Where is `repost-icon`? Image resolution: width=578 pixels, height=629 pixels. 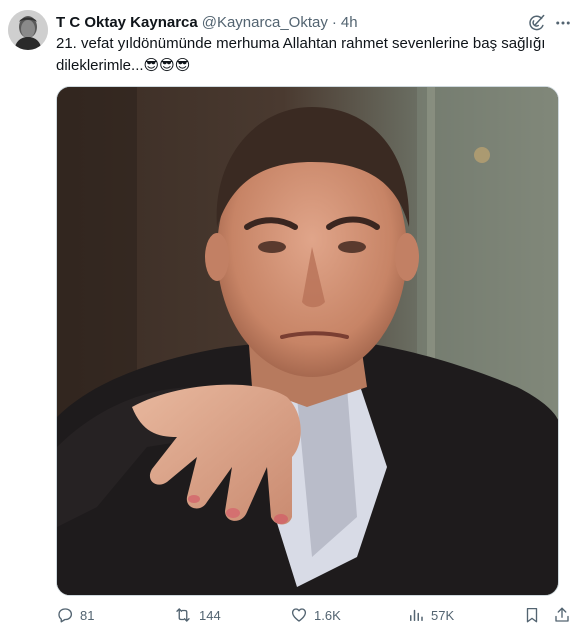
repost-icon is located at coordinates (183, 615).